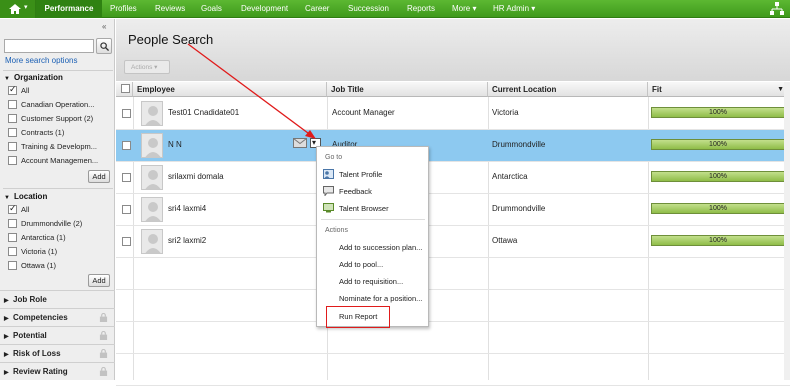 This screenshot has width=790, height=386. What do you see at coordinates (519, 144) in the screenshot?
I see `current-location: Drummondville` at bounding box center [519, 144].